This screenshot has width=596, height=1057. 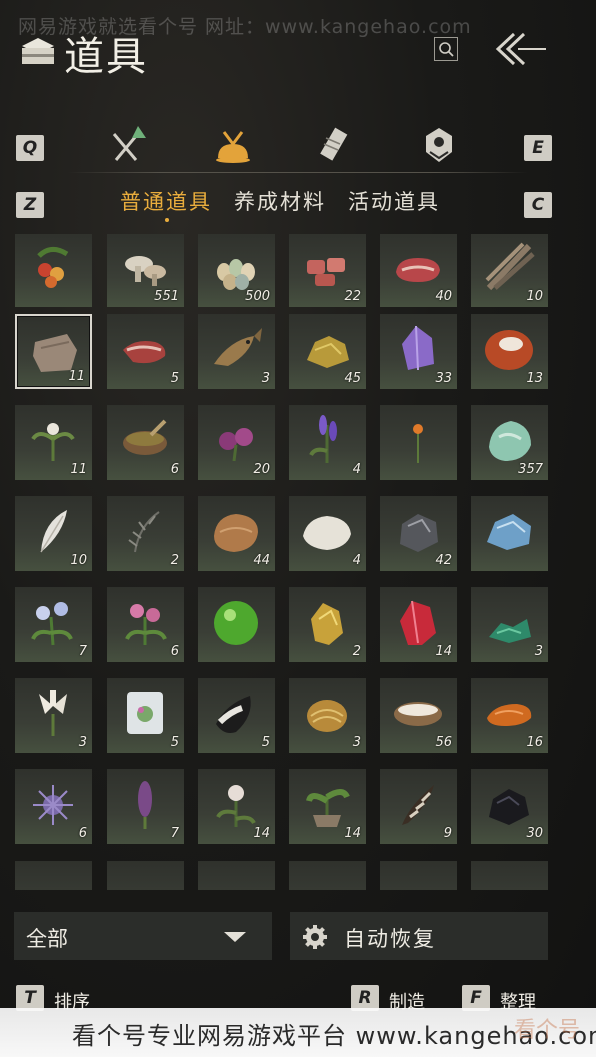 What do you see at coordinates (127, 146) in the screenshot?
I see `crossed-swords-icon` at bounding box center [127, 146].